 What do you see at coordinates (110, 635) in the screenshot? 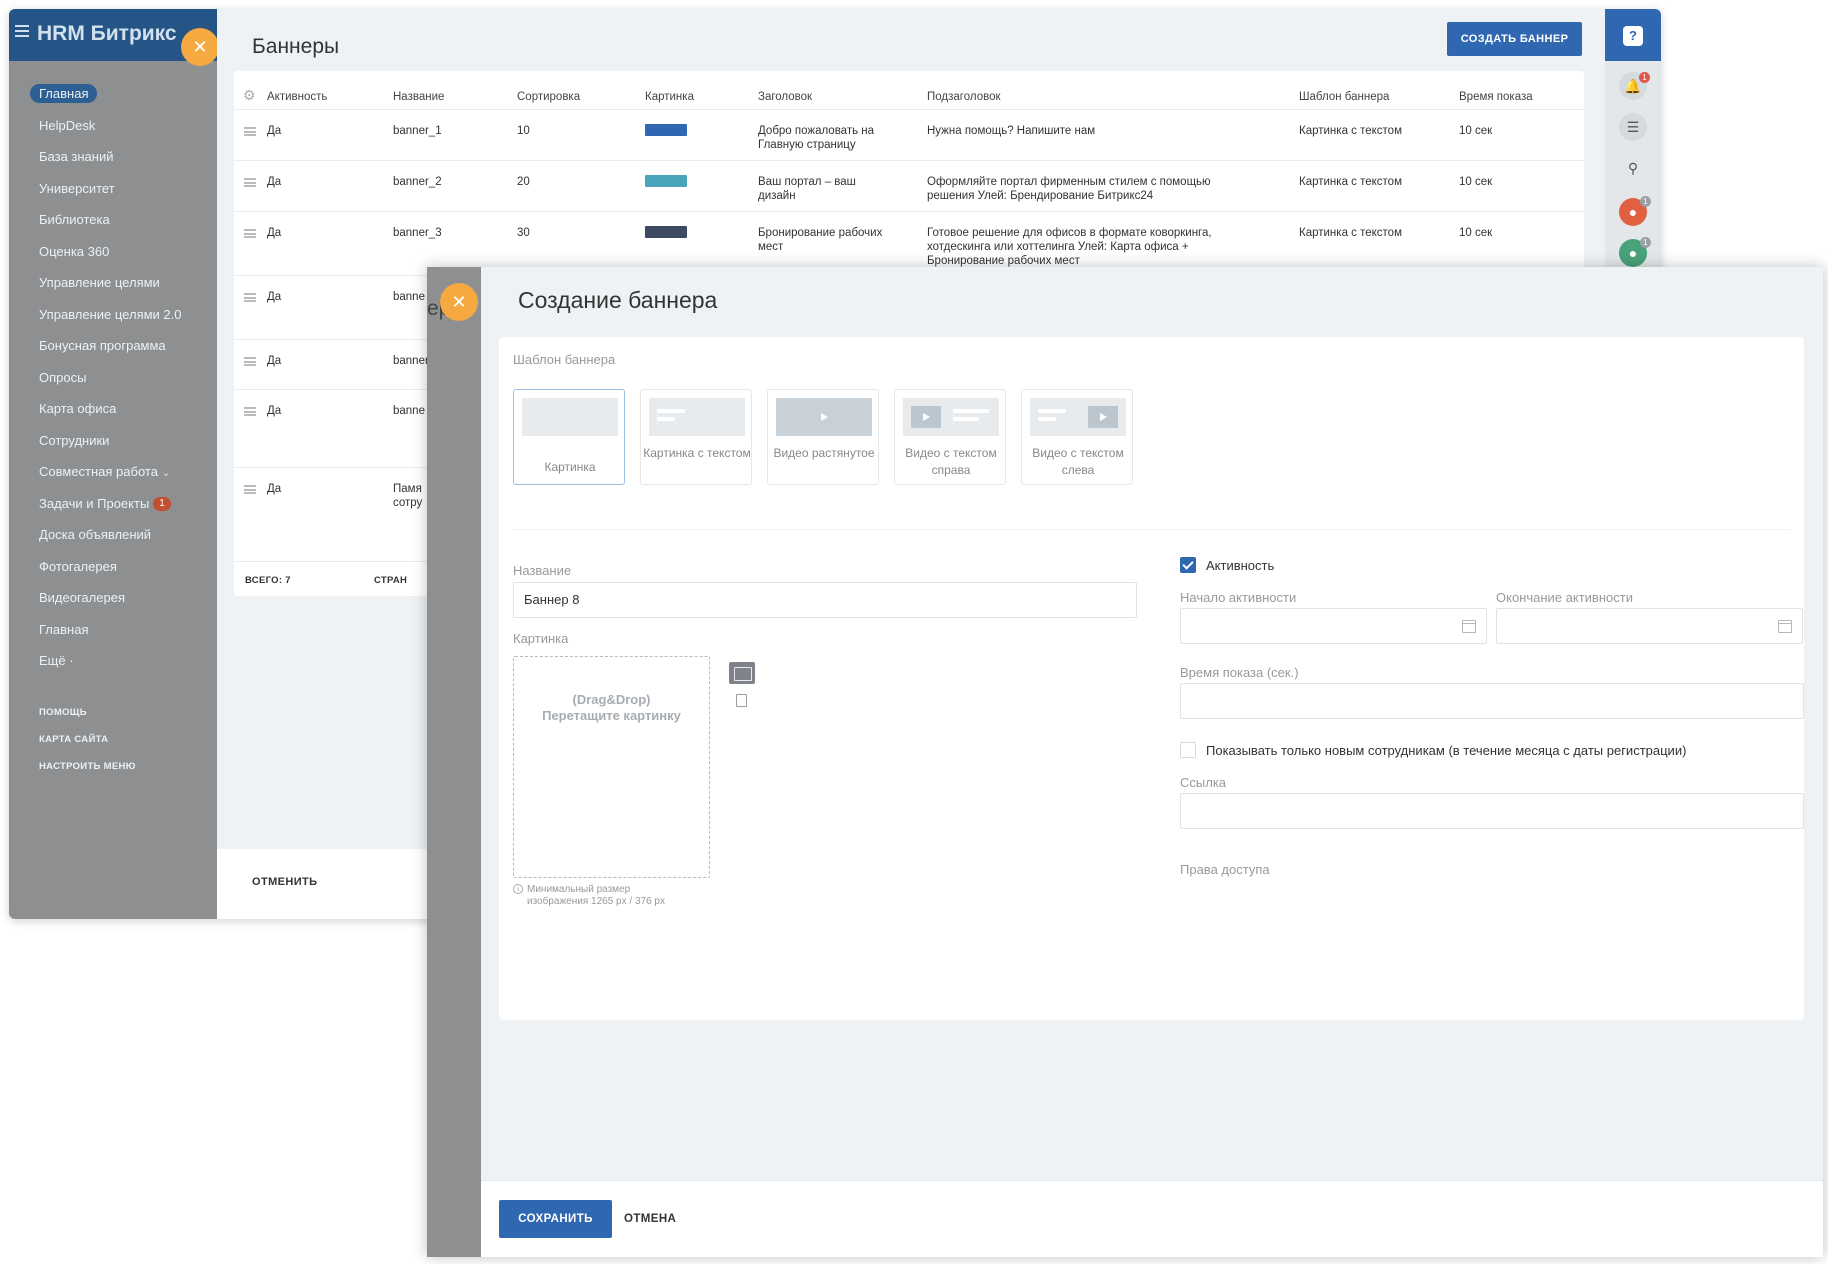
I see `menu-item-home2: Главная` at bounding box center [110, 635].